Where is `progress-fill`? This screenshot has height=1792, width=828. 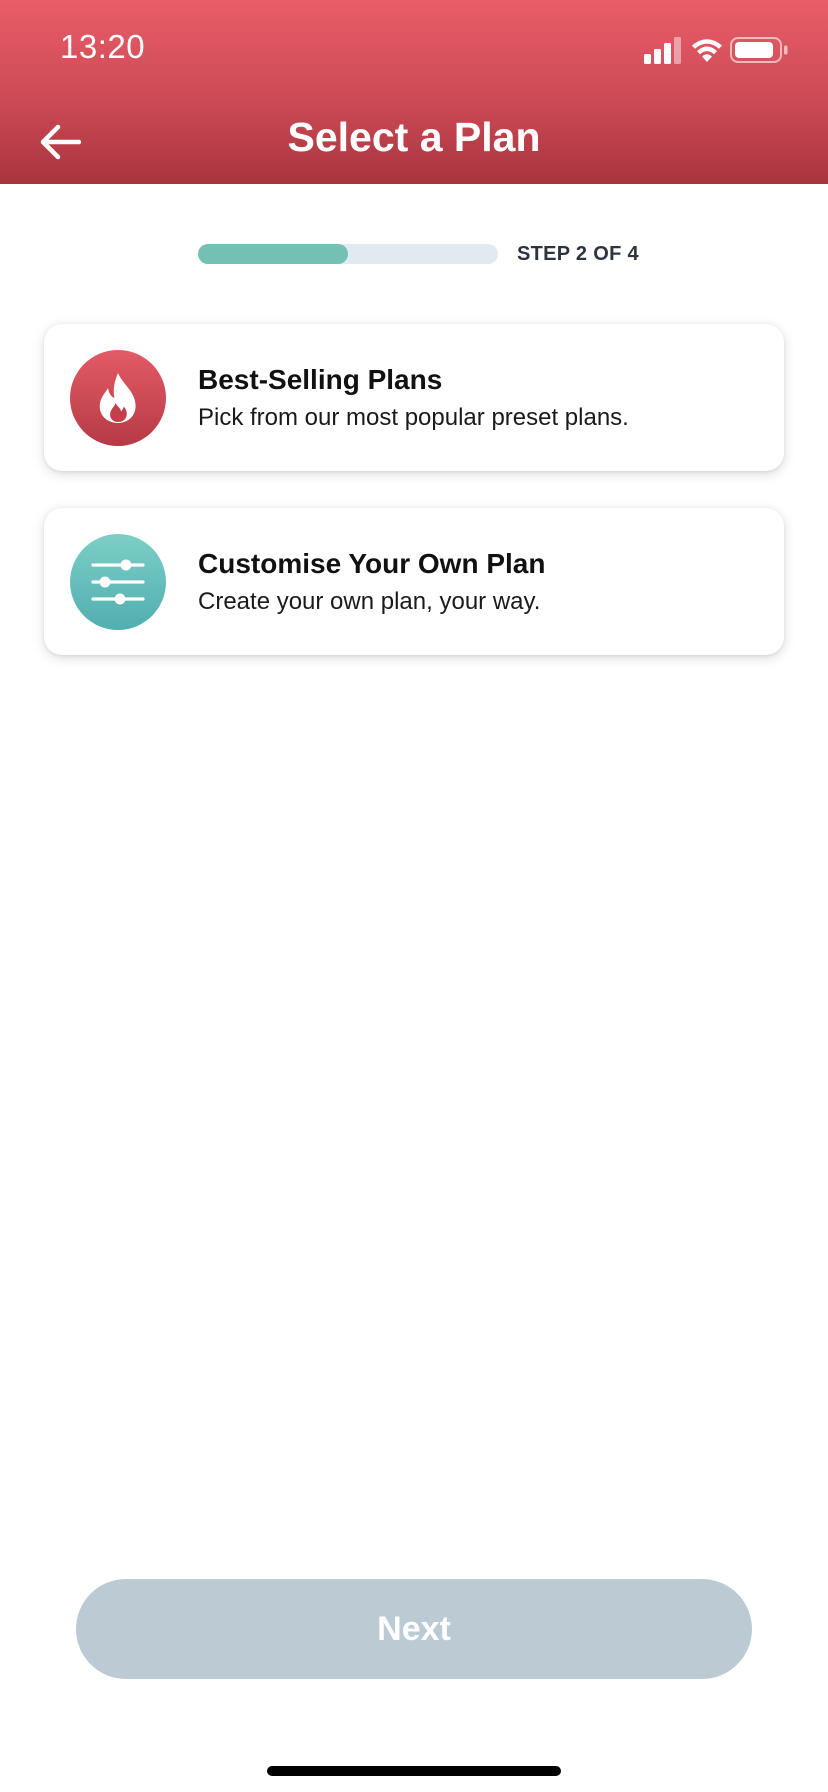
progress-fill is located at coordinates (273, 254).